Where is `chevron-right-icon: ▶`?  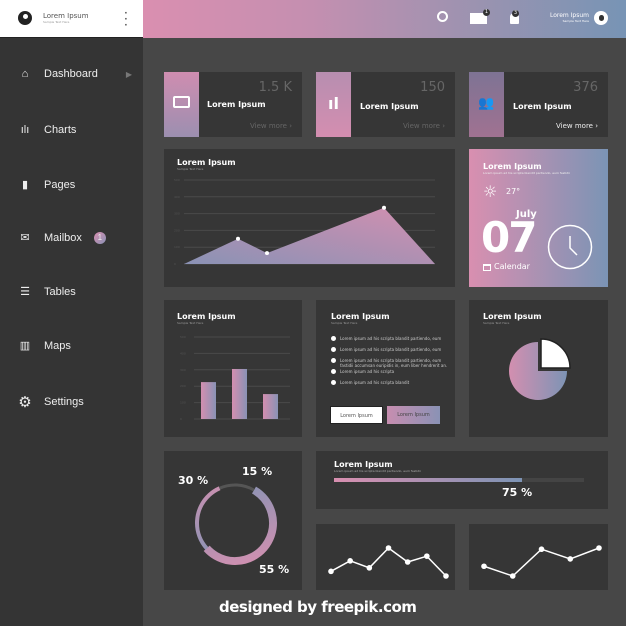 chevron-right-icon: ▶ is located at coordinates (128, 74).